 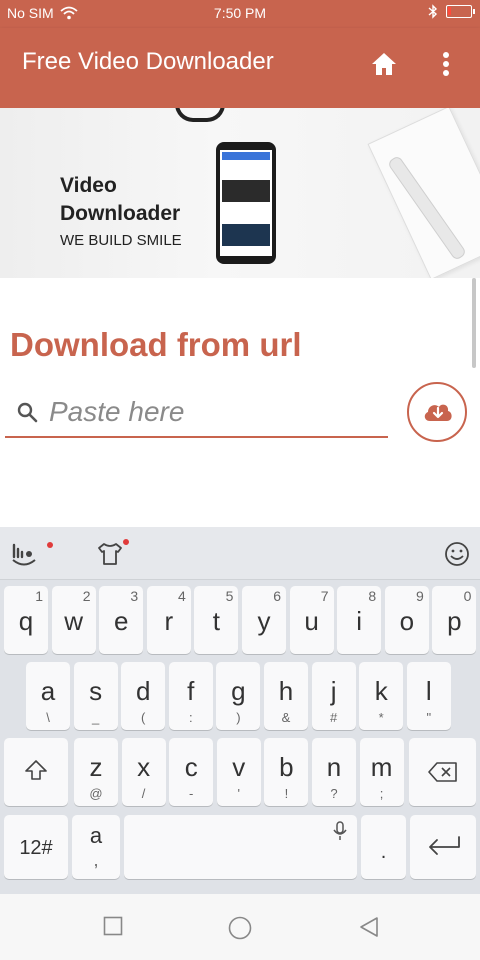 What do you see at coordinates (50, 545) in the screenshot?
I see `notification-dot` at bounding box center [50, 545].